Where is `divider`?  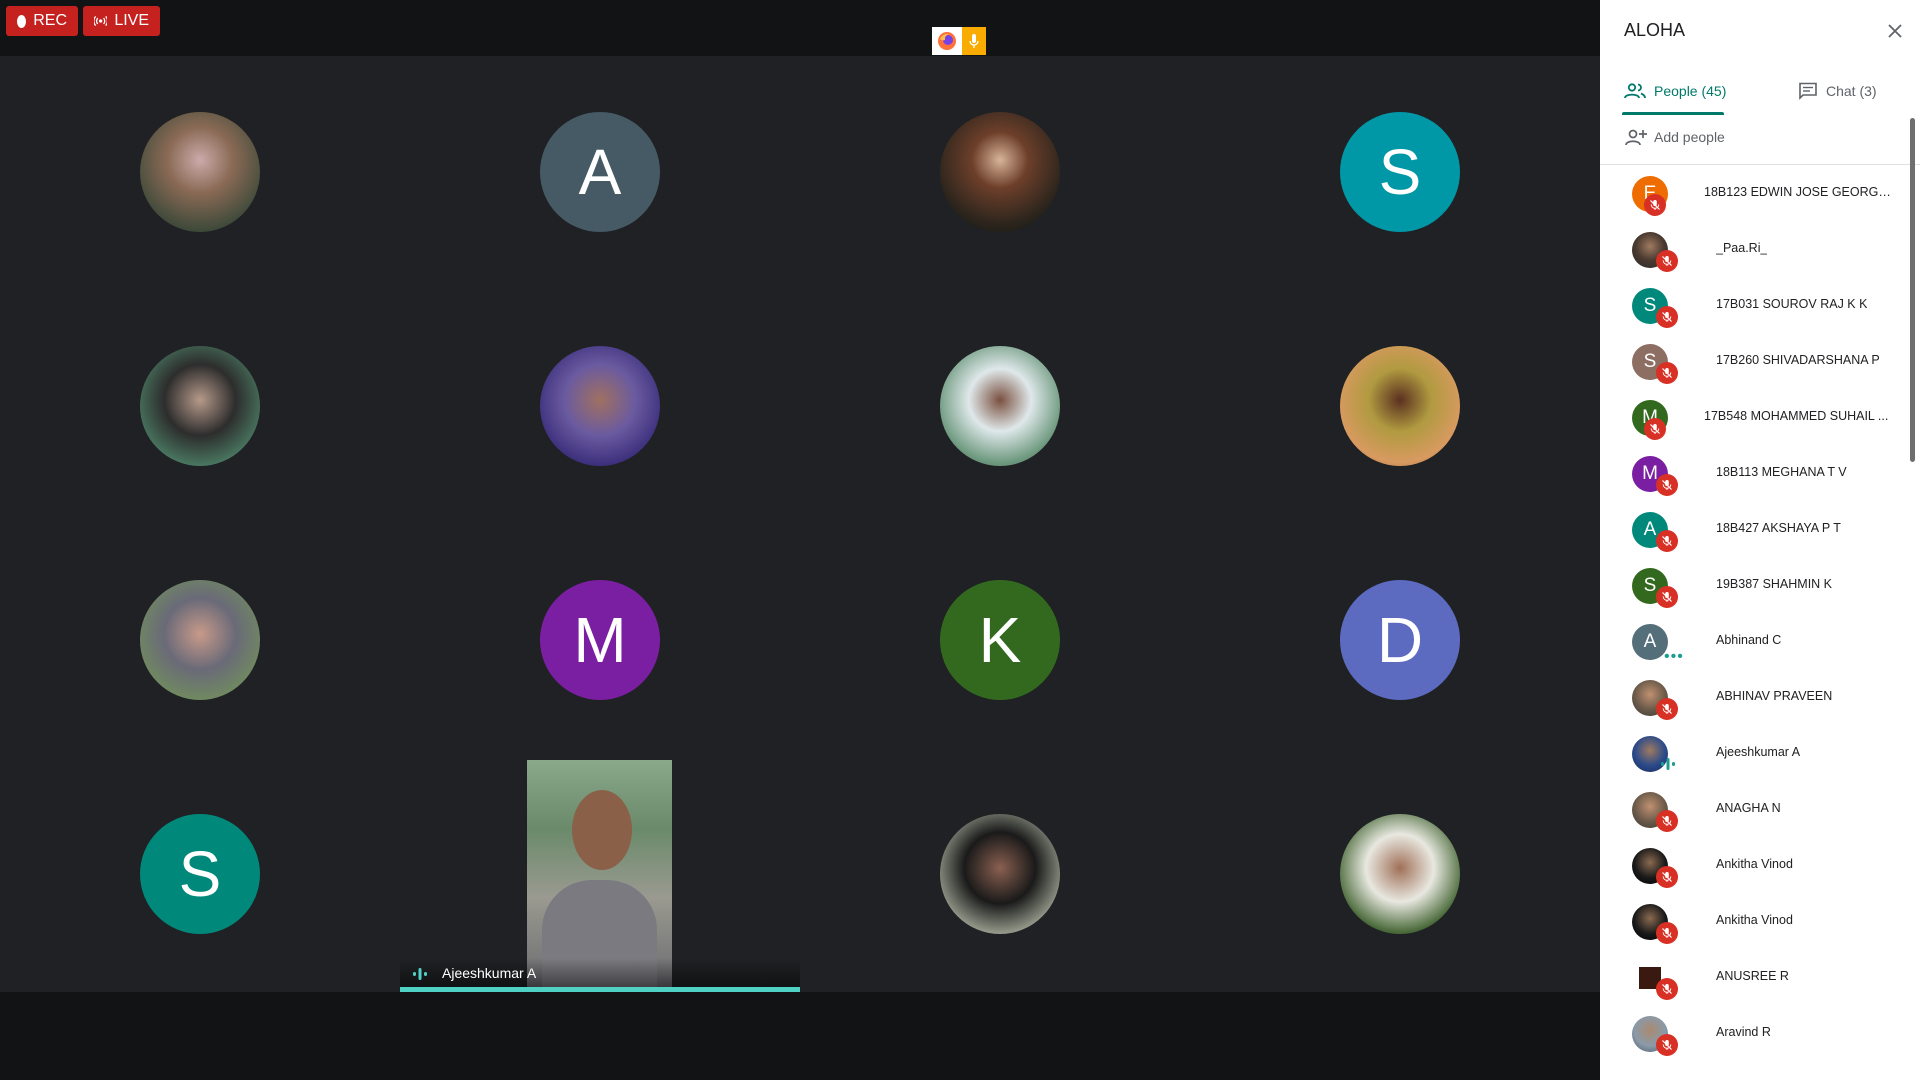
divider is located at coordinates (1760, 164).